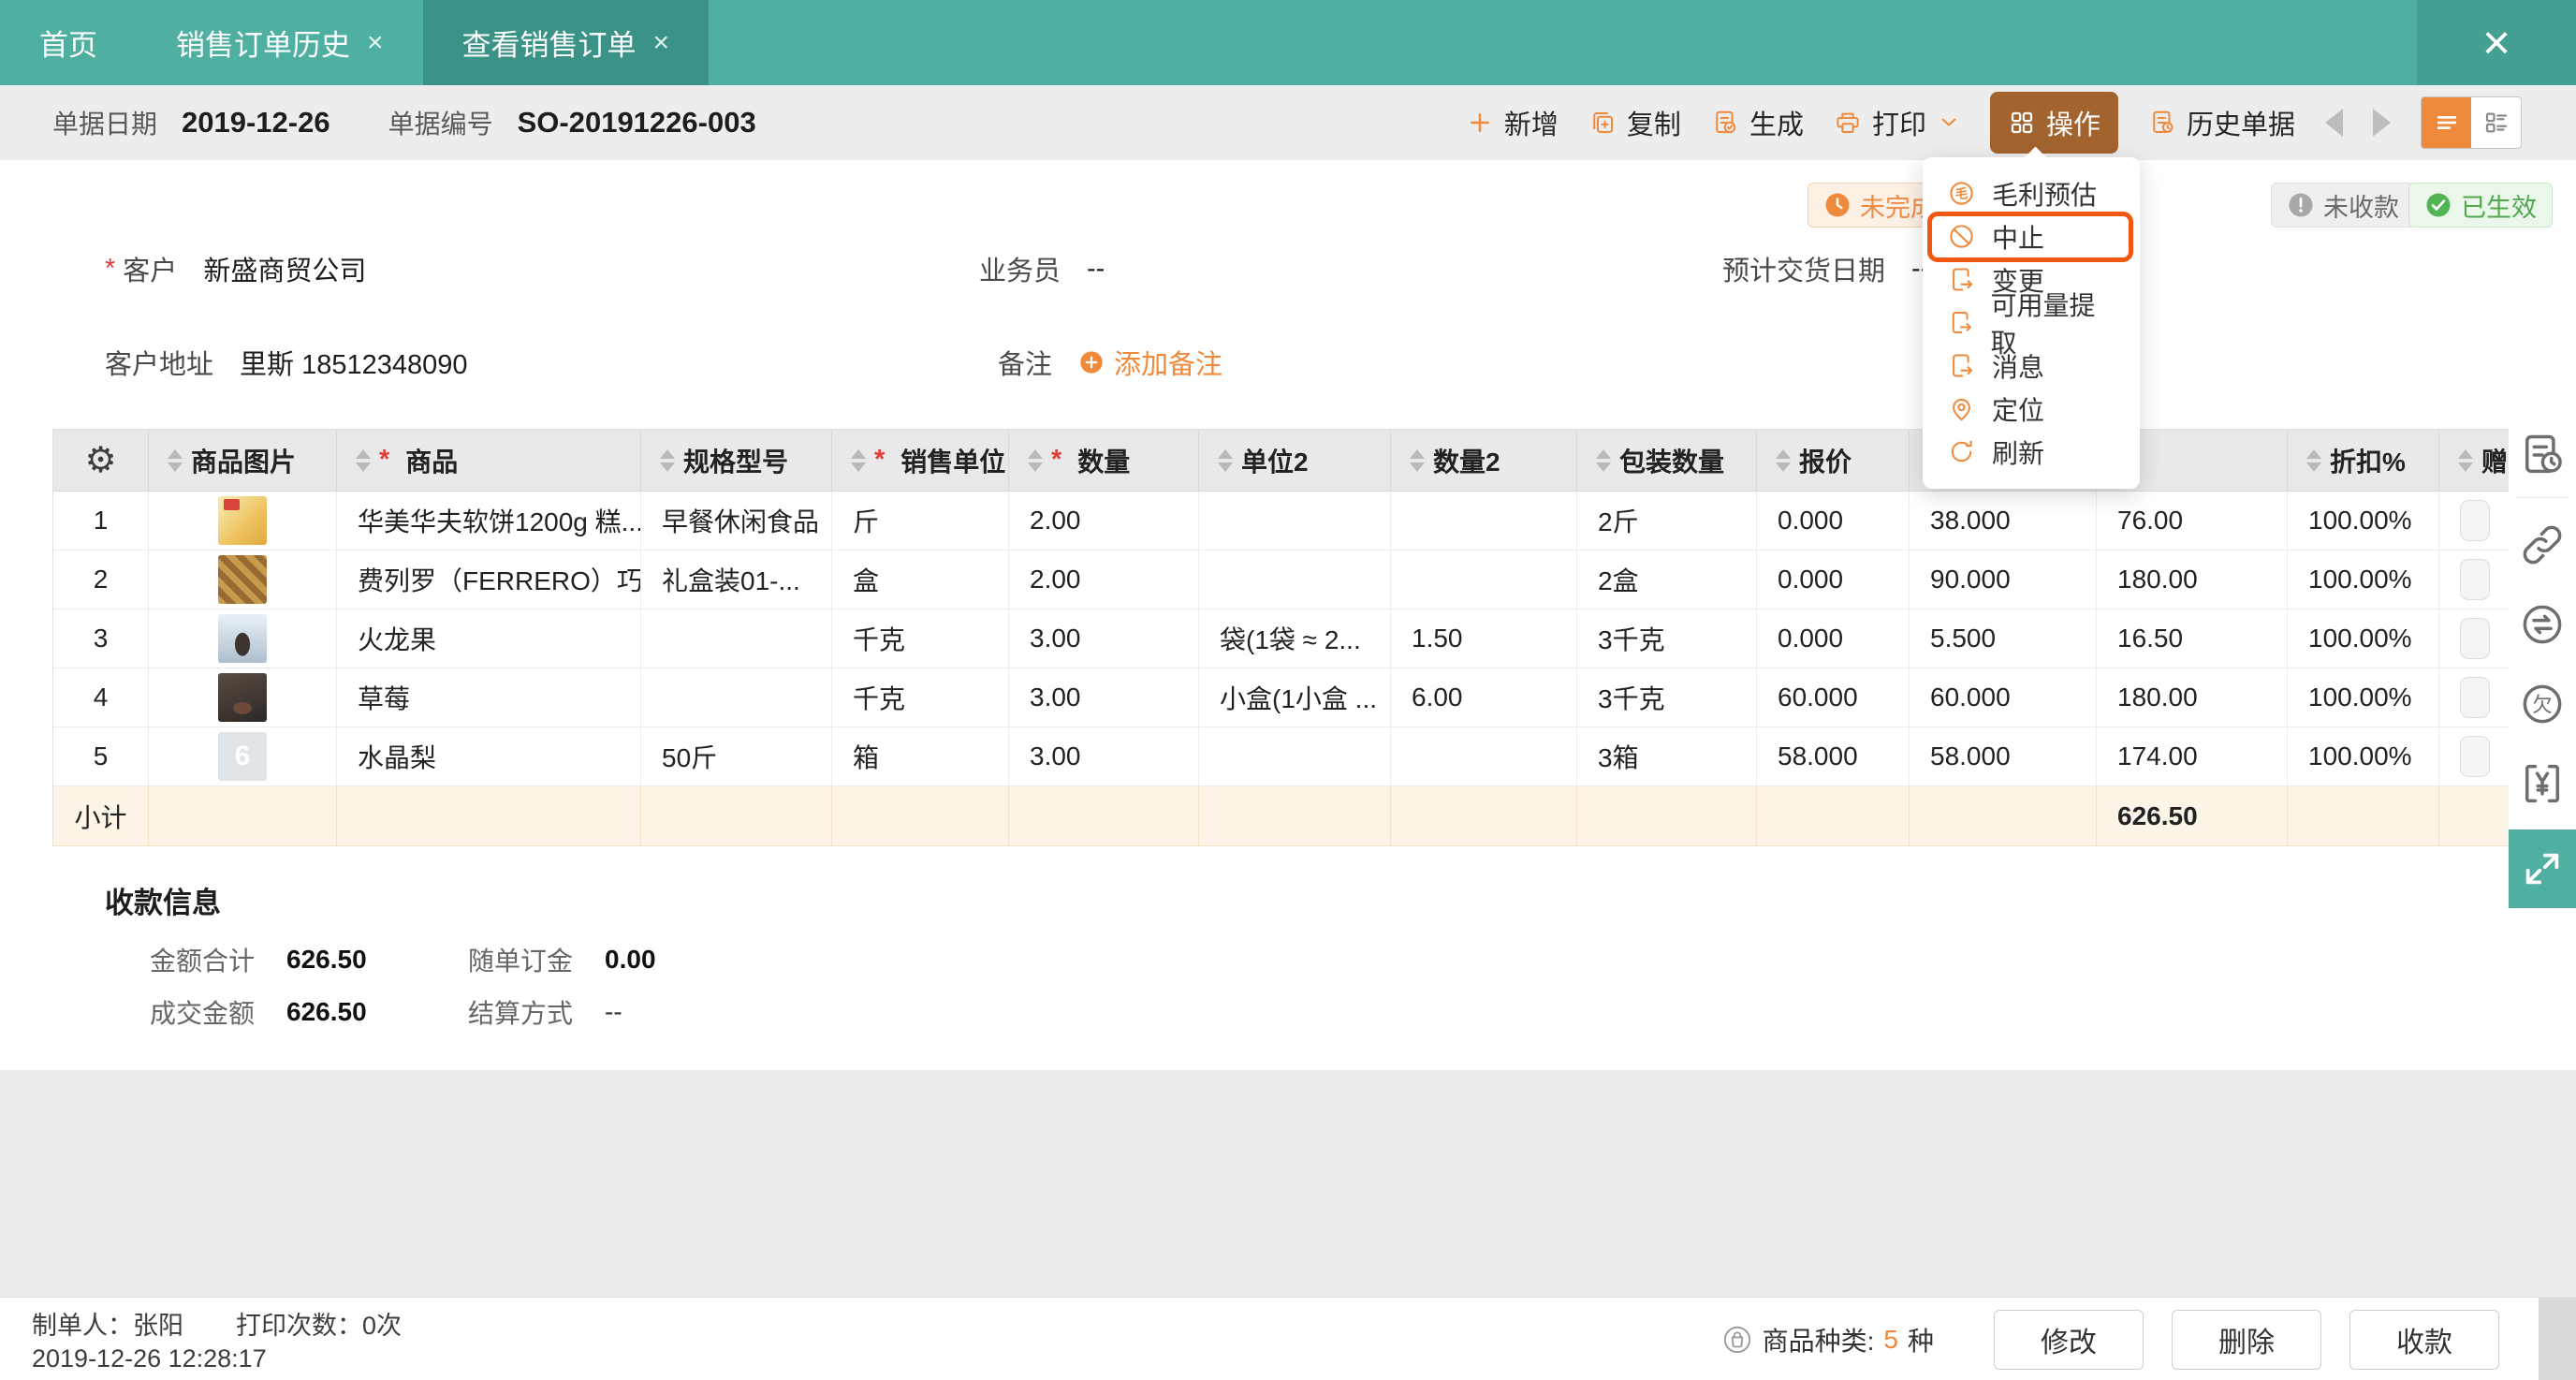 This screenshot has width=2576, height=1380. Describe the element at coordinates (2542, 546) in the screenshot. I see `link-tool-button` at that location.